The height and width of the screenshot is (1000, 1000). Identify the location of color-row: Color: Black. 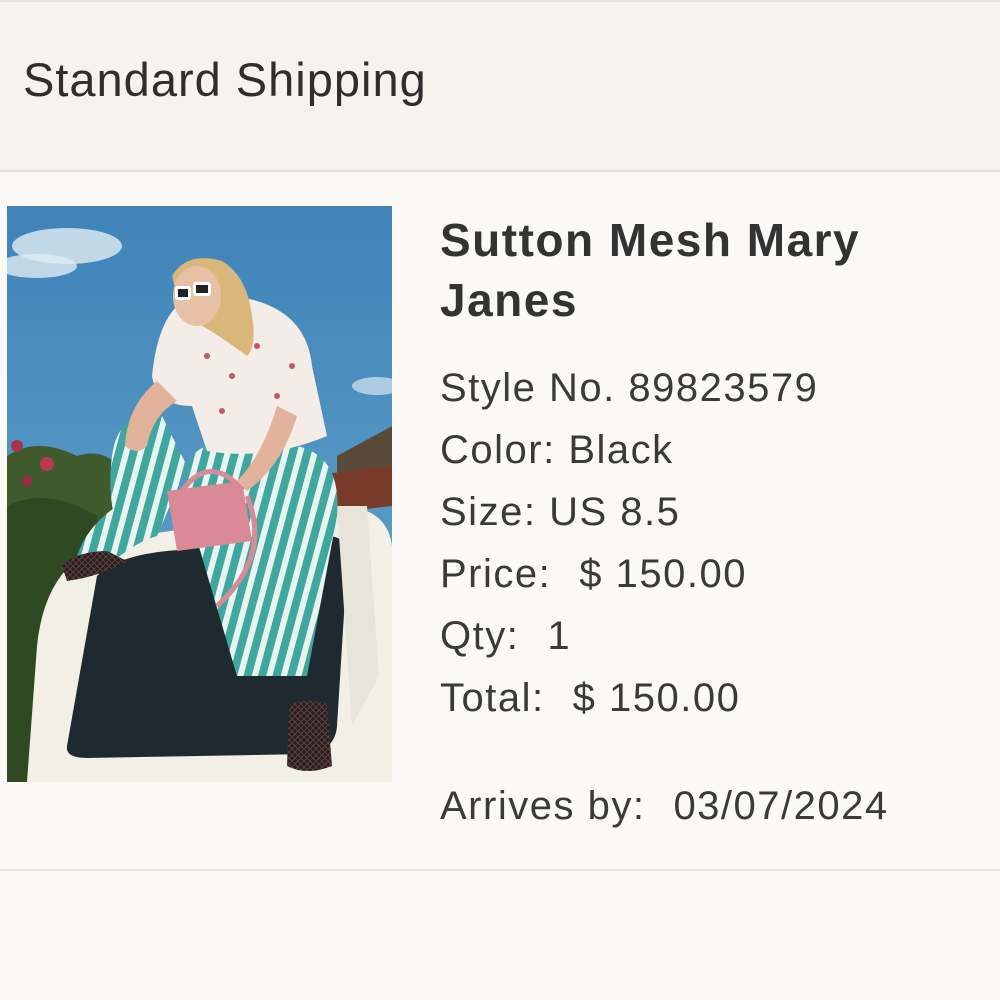
(557, 450).